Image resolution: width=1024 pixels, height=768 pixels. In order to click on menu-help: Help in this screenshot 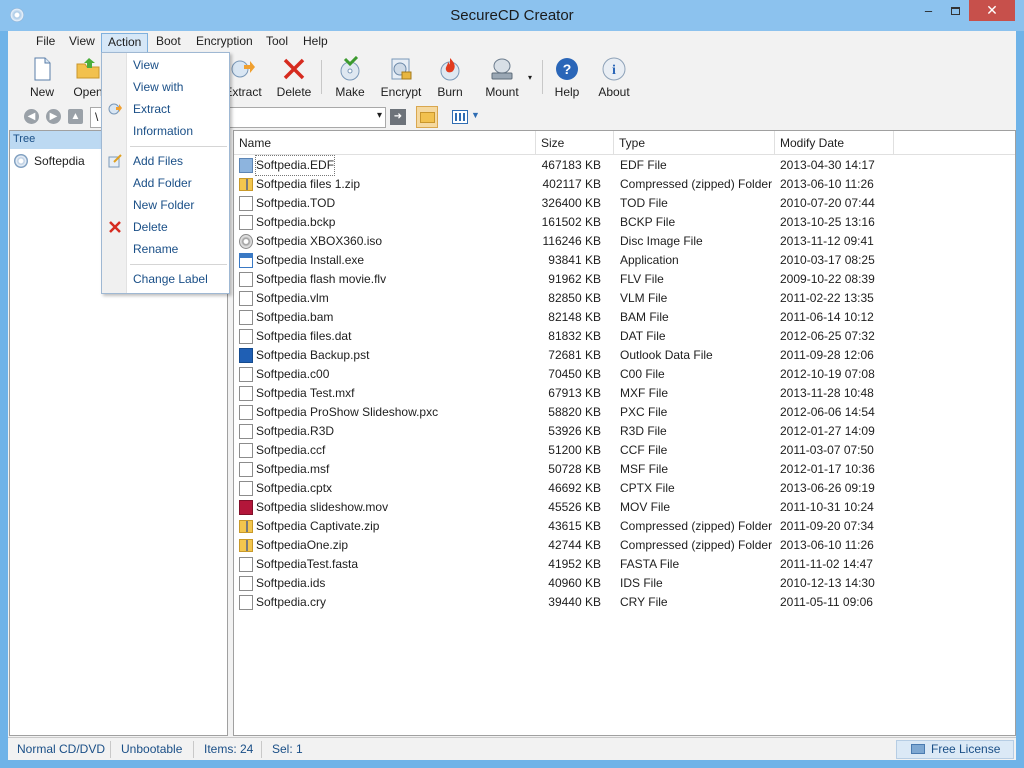, I will do `click(315, 42)`.